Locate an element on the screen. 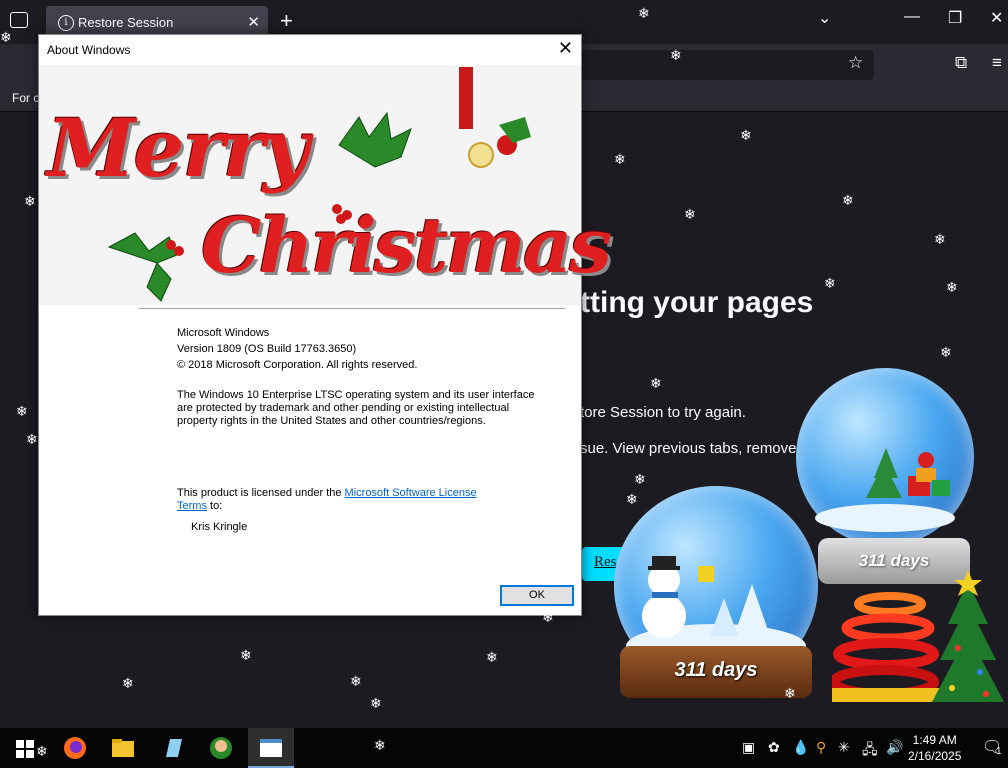 Image resolution: width=1008 pixels, height=768 pixels. new-tab-button: + is located at coordinates (286, 21).